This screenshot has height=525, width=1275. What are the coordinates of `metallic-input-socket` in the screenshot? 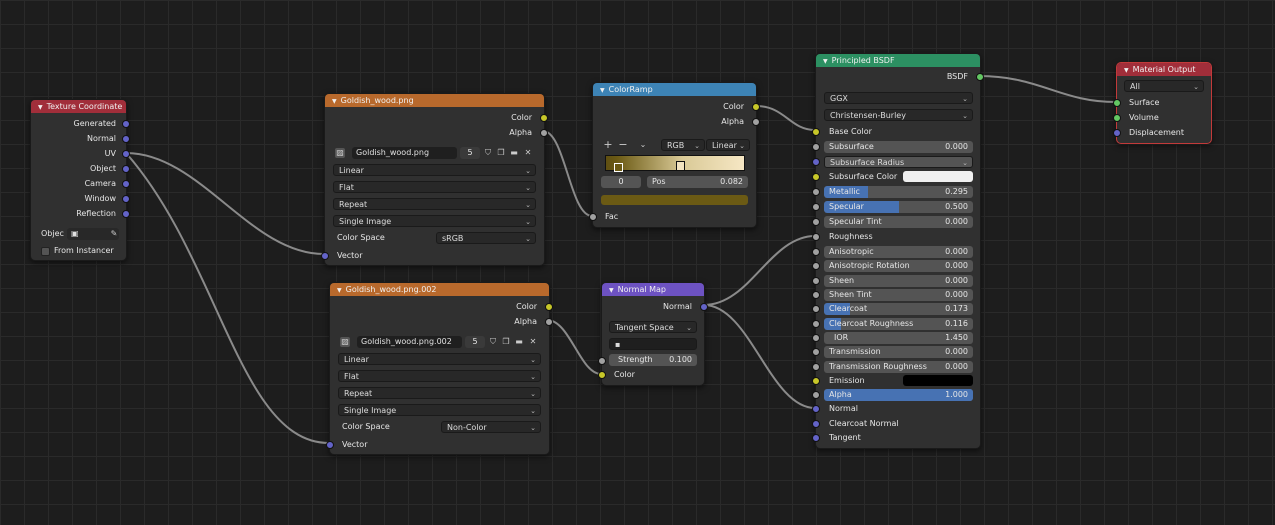 It's located at (816, 192).